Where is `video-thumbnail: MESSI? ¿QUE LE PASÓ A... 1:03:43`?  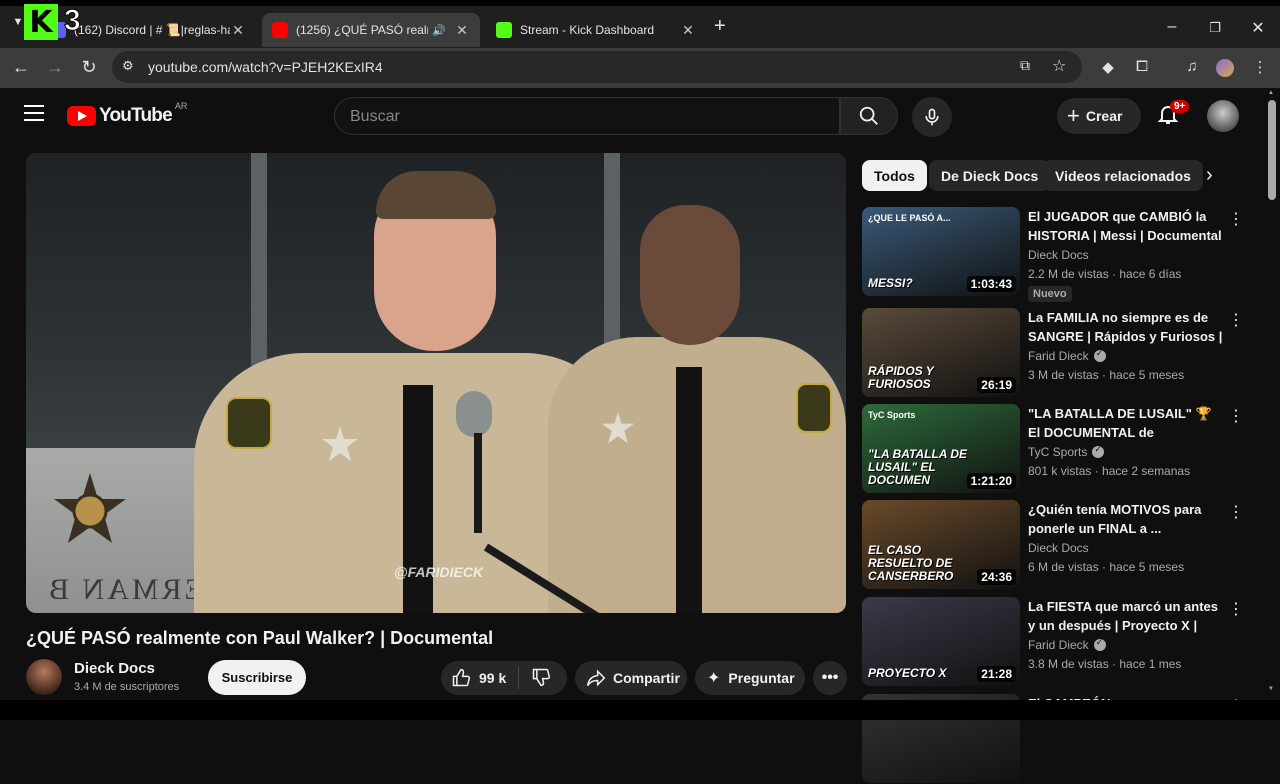 video-thumbnail: MESSI? ¿QUE LE PASÓ A... 1:03:43 is located at coordinates (941, 251).